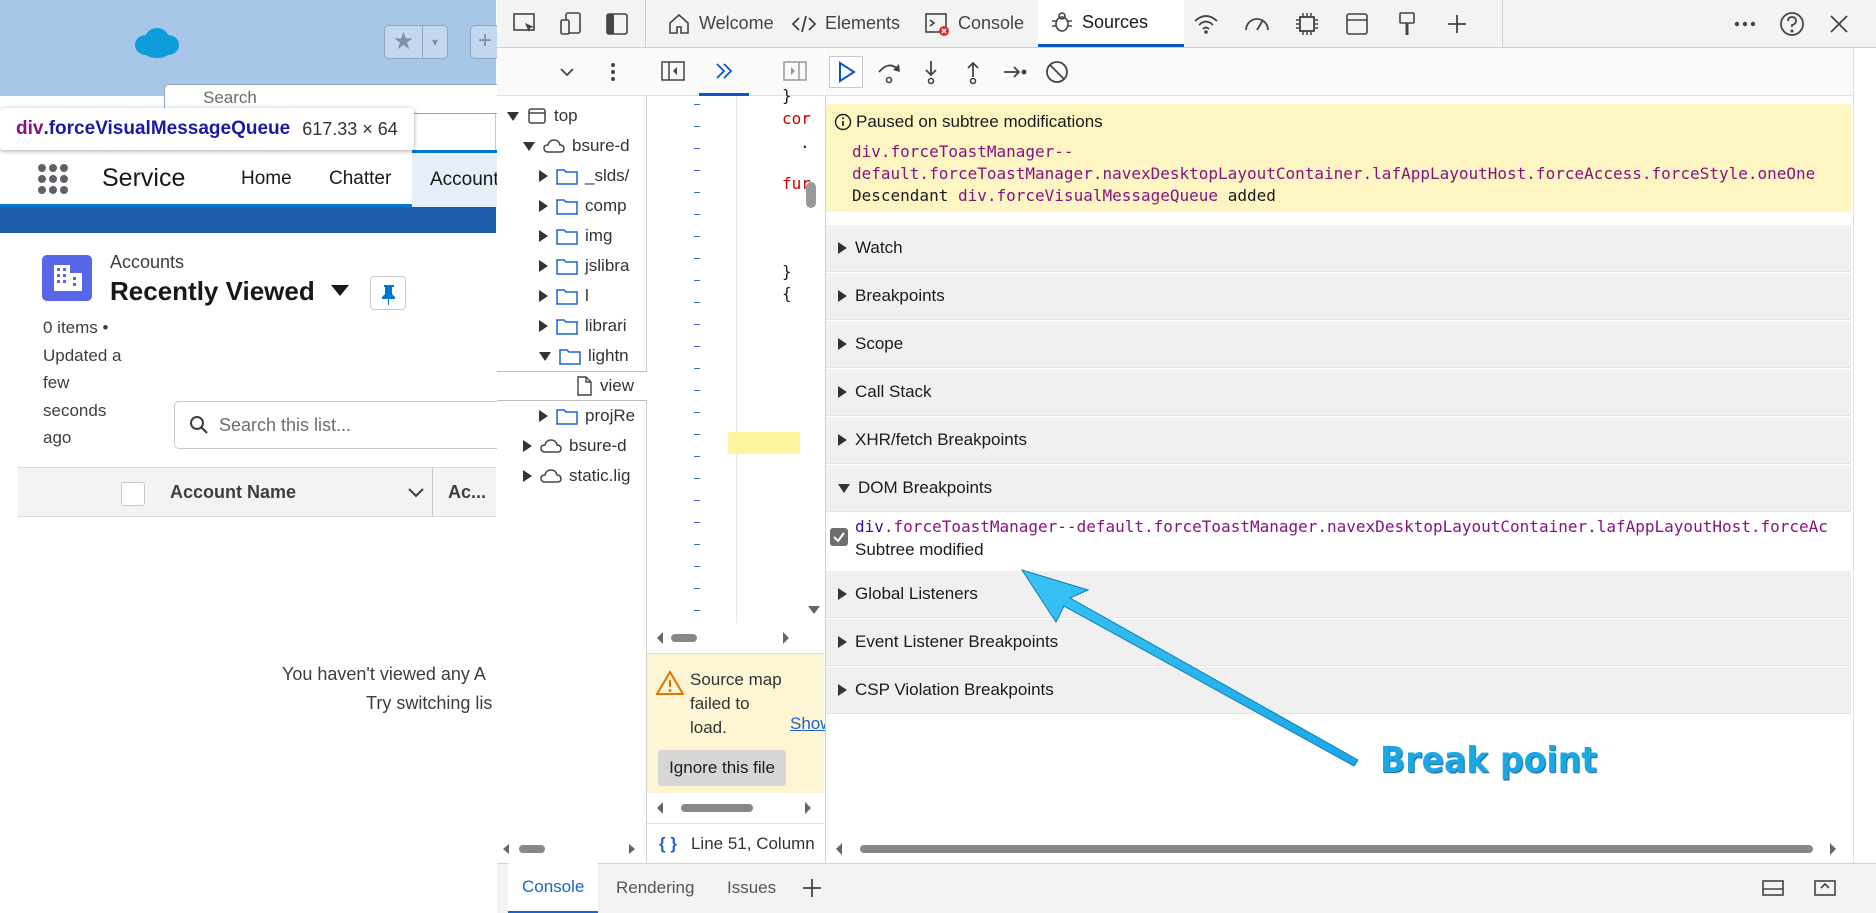 The image size is (1876, 913). What do you see at coordinates (889, 72) in the screenshot?
I see `step-over-icon` at bounding box center [889, 72].